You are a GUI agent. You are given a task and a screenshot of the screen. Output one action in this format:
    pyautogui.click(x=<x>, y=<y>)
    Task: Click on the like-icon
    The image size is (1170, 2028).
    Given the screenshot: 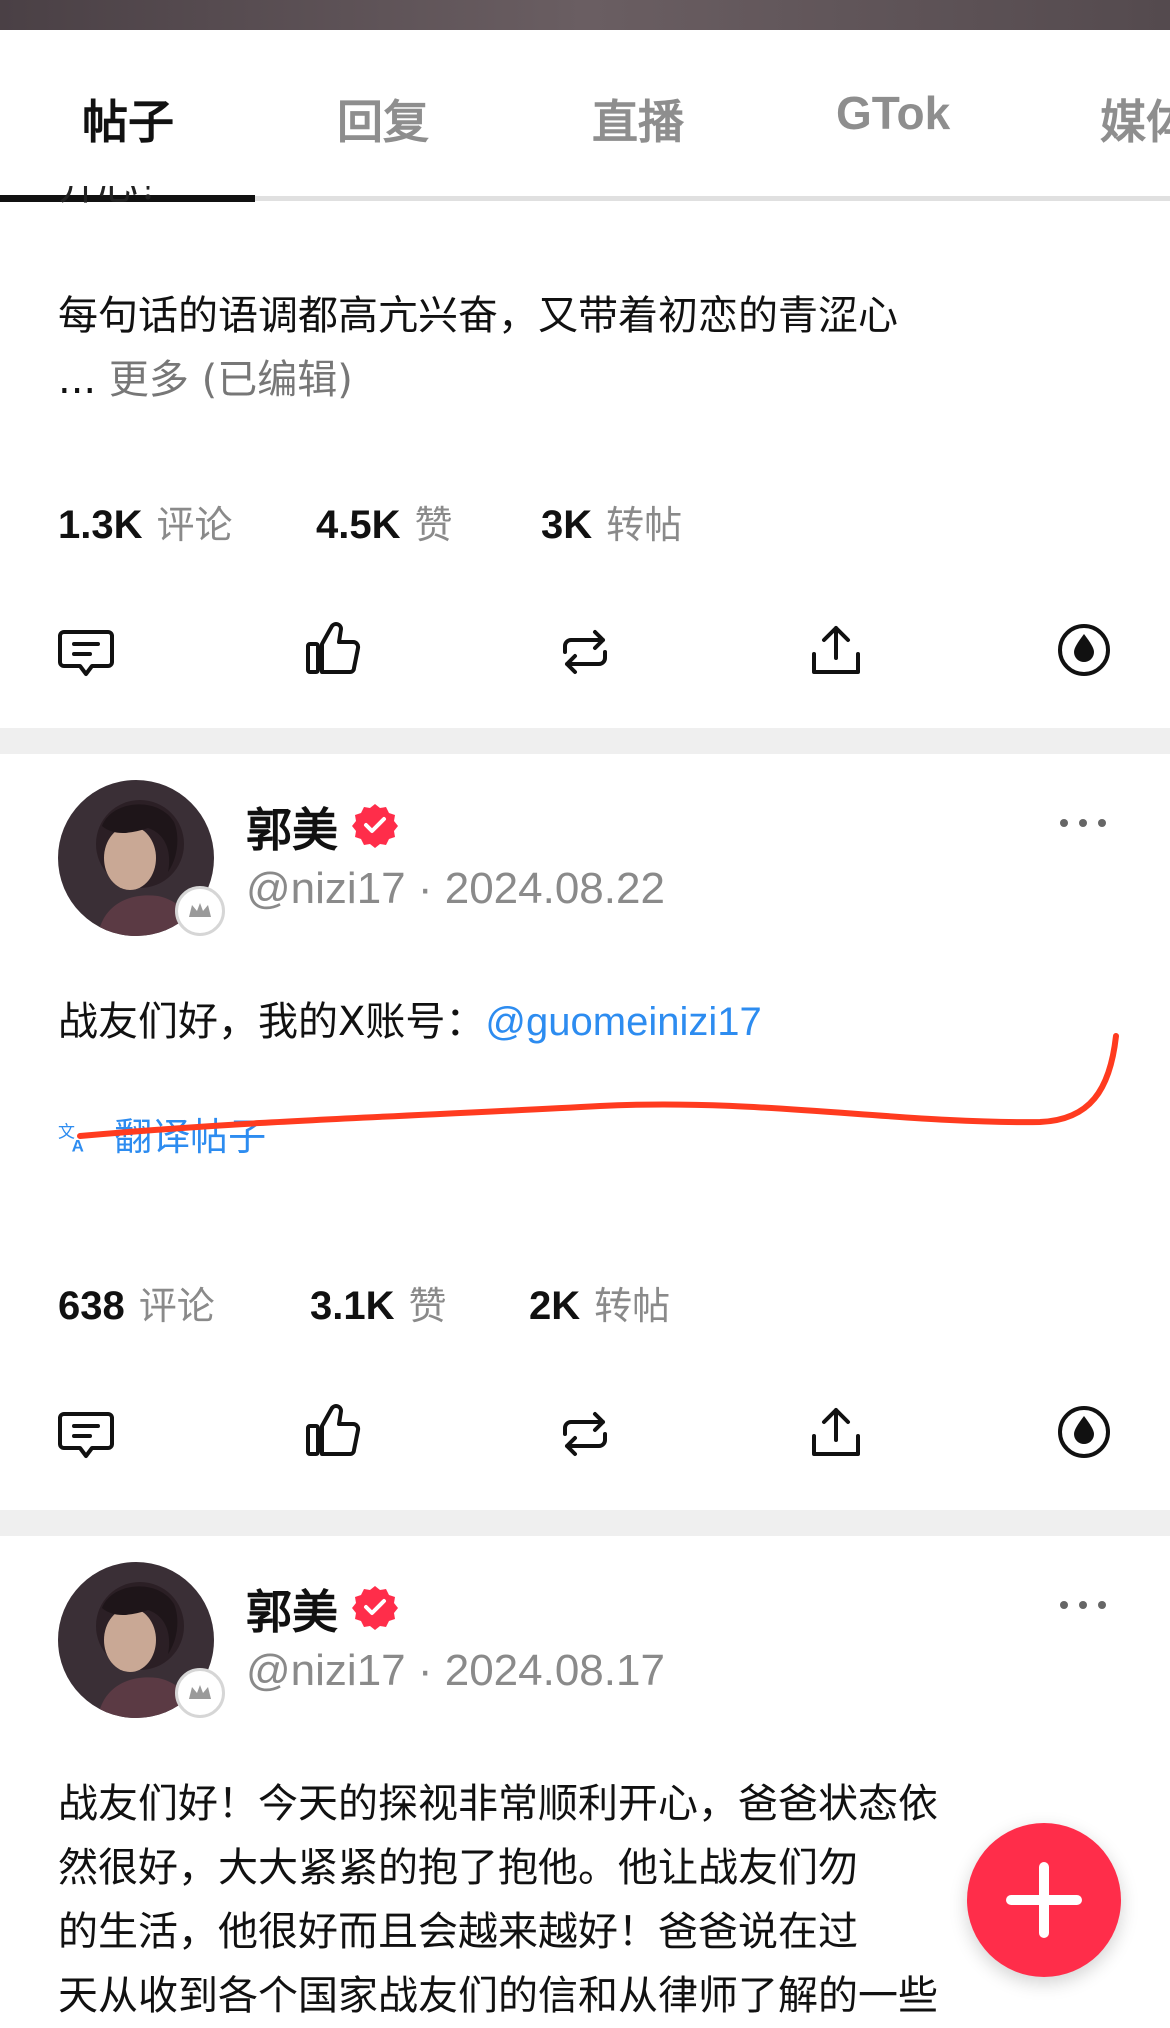 What is the action you would take?
    pyautogui.click(x=334, y=1430)
    